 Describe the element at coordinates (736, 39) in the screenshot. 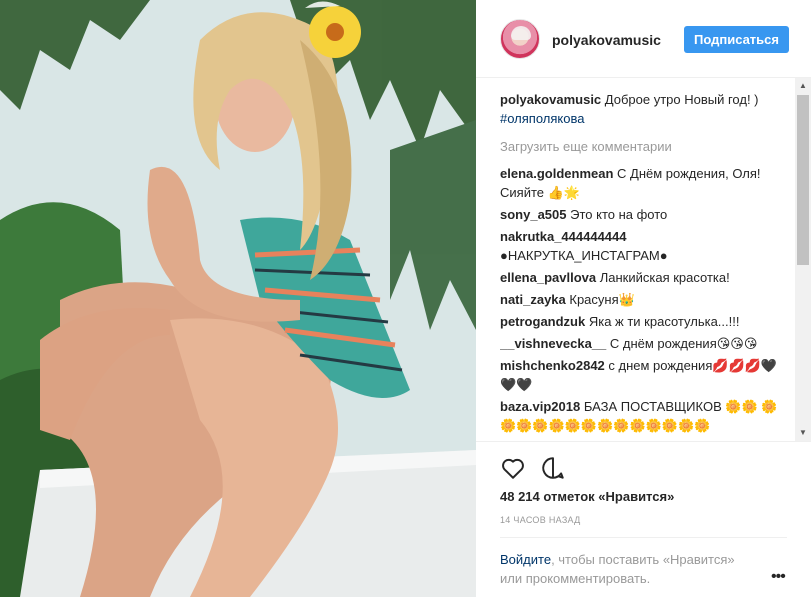

I see `follow-button: Подписаться` at that location.